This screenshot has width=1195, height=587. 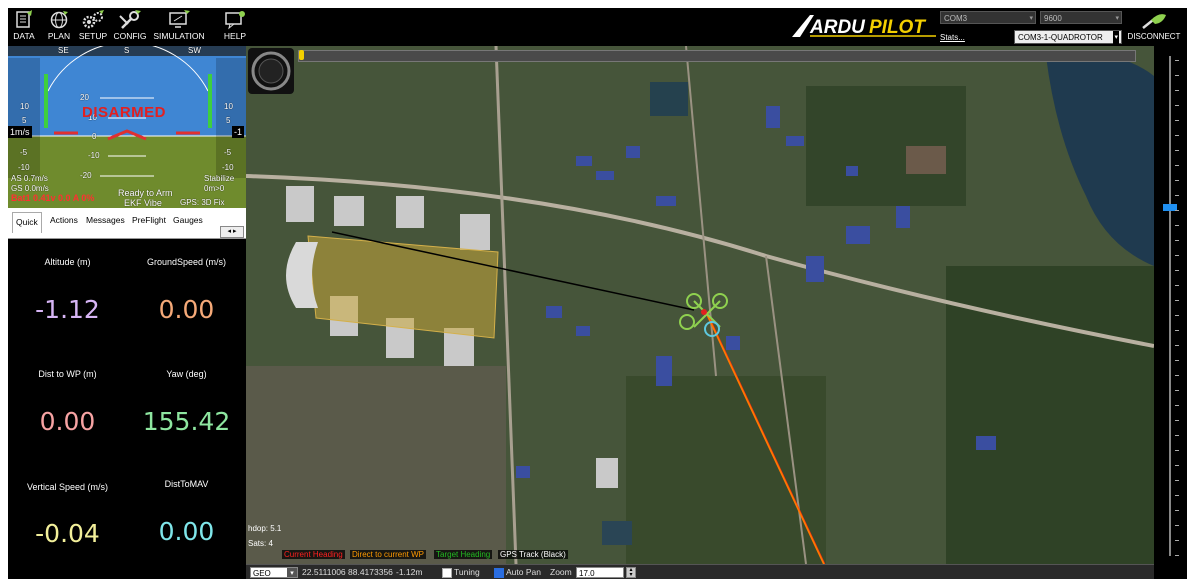 I want to click on vertical-speed-value: -0.04, so click(x=67, y=533).